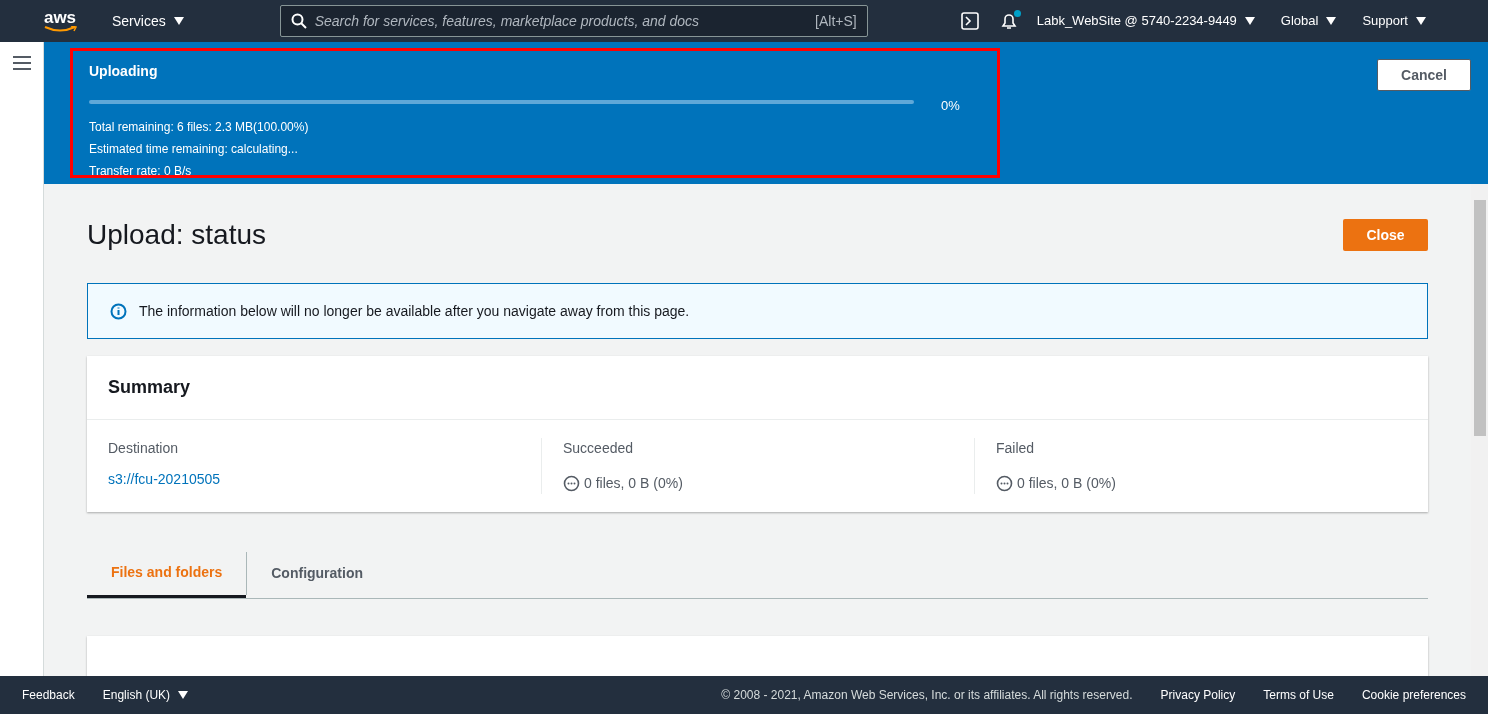 Image resolution: width=1488 pixels, height=714 pixels. What do you see at coordinates (149, 387) in the screenshot?
I see `summary-title: Summary` at bounding box center [149, 387].